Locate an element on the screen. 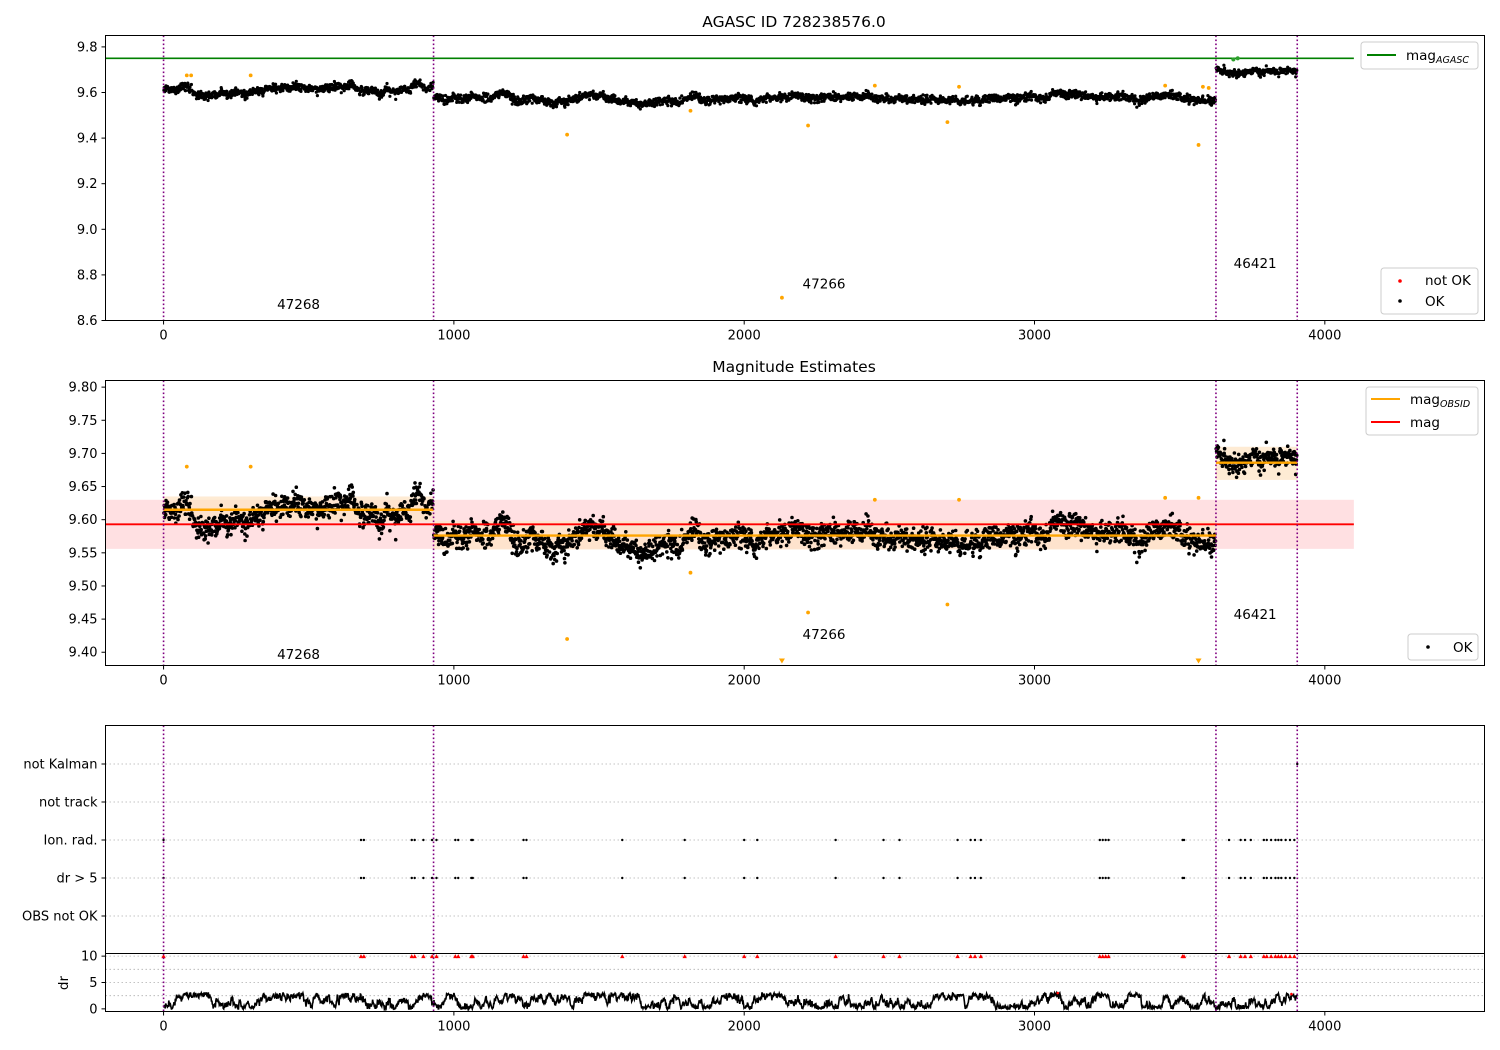  x-tick-label: 0 is located at coordinates (163, 681).